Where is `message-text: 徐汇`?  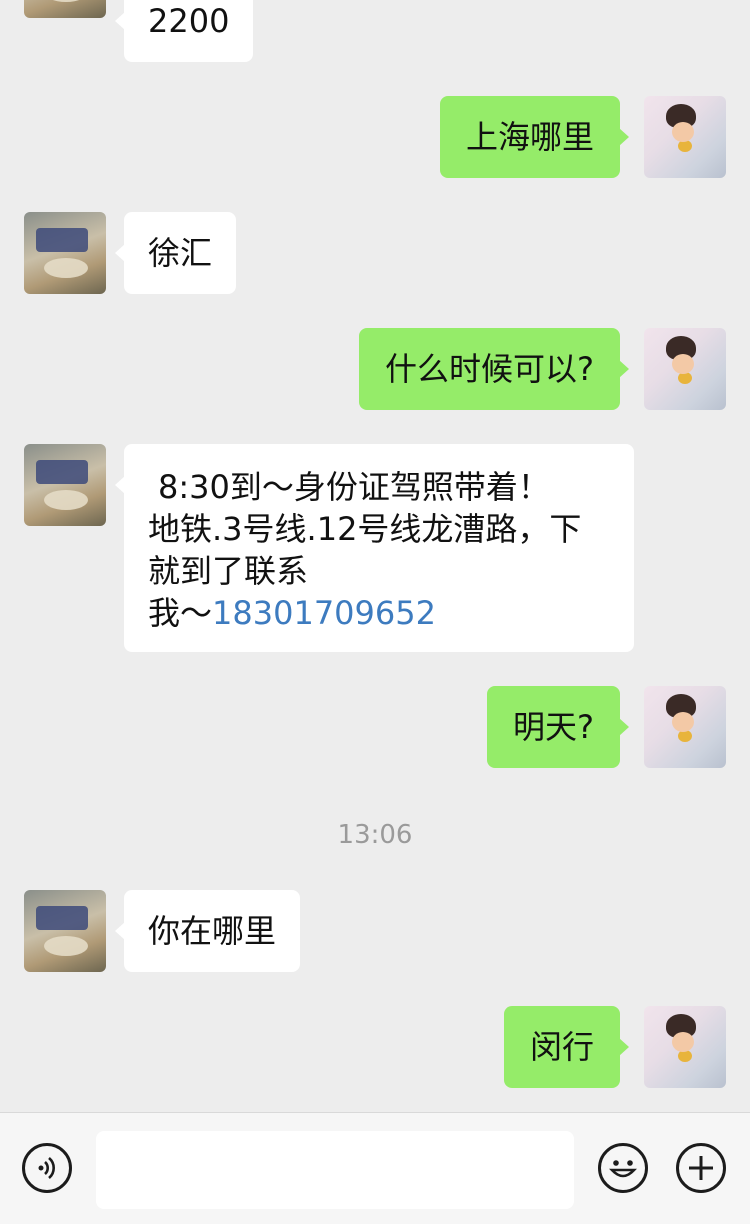
message-text: 徐汇 is located at coordinates (180, 253).